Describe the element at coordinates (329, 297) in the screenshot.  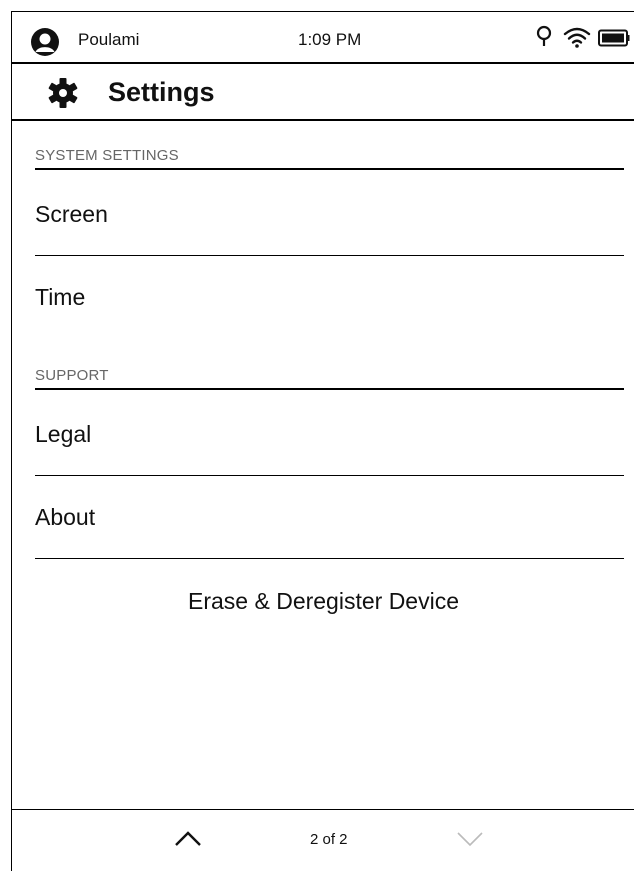
I see `settings-item-time: Time` at that location.